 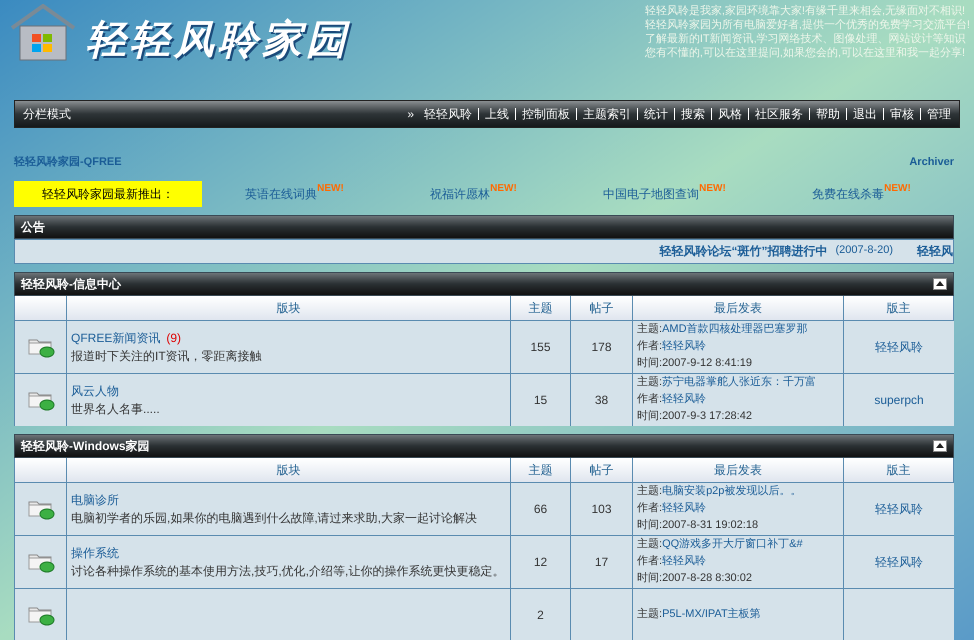 What do you see at coordinates (448, 114) in the screenshot?
I see `nav-link: 轻轻风聆` at bounding box center [448, 114].